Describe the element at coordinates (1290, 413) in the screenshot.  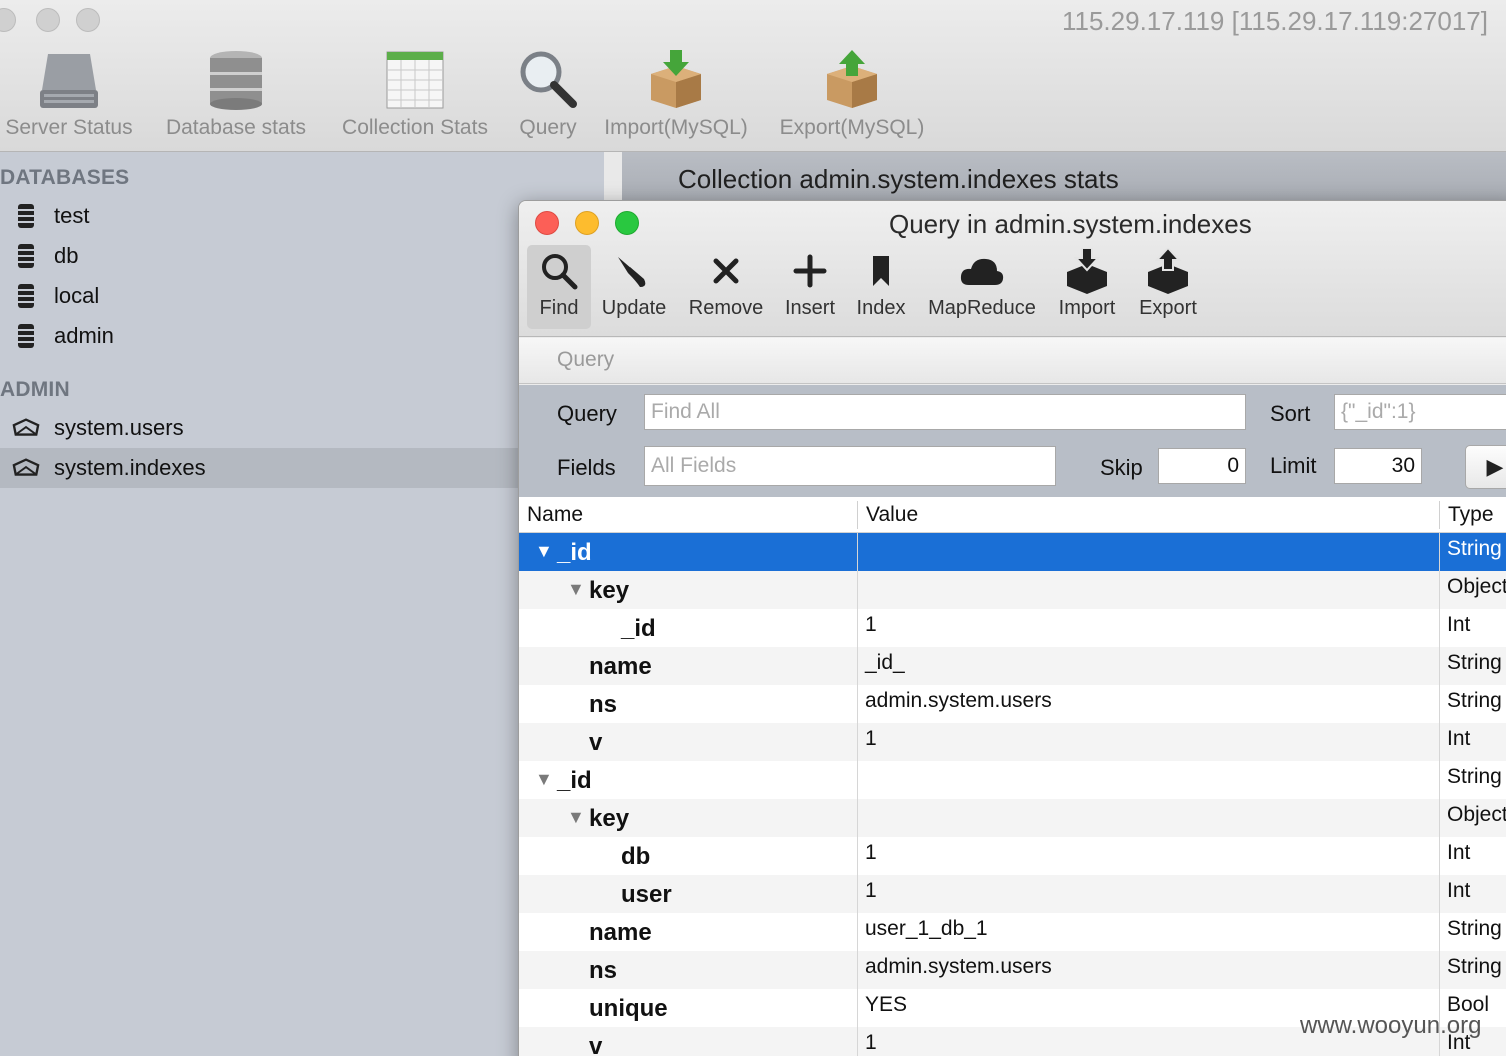
I see `sort-label: Sort` at that location.